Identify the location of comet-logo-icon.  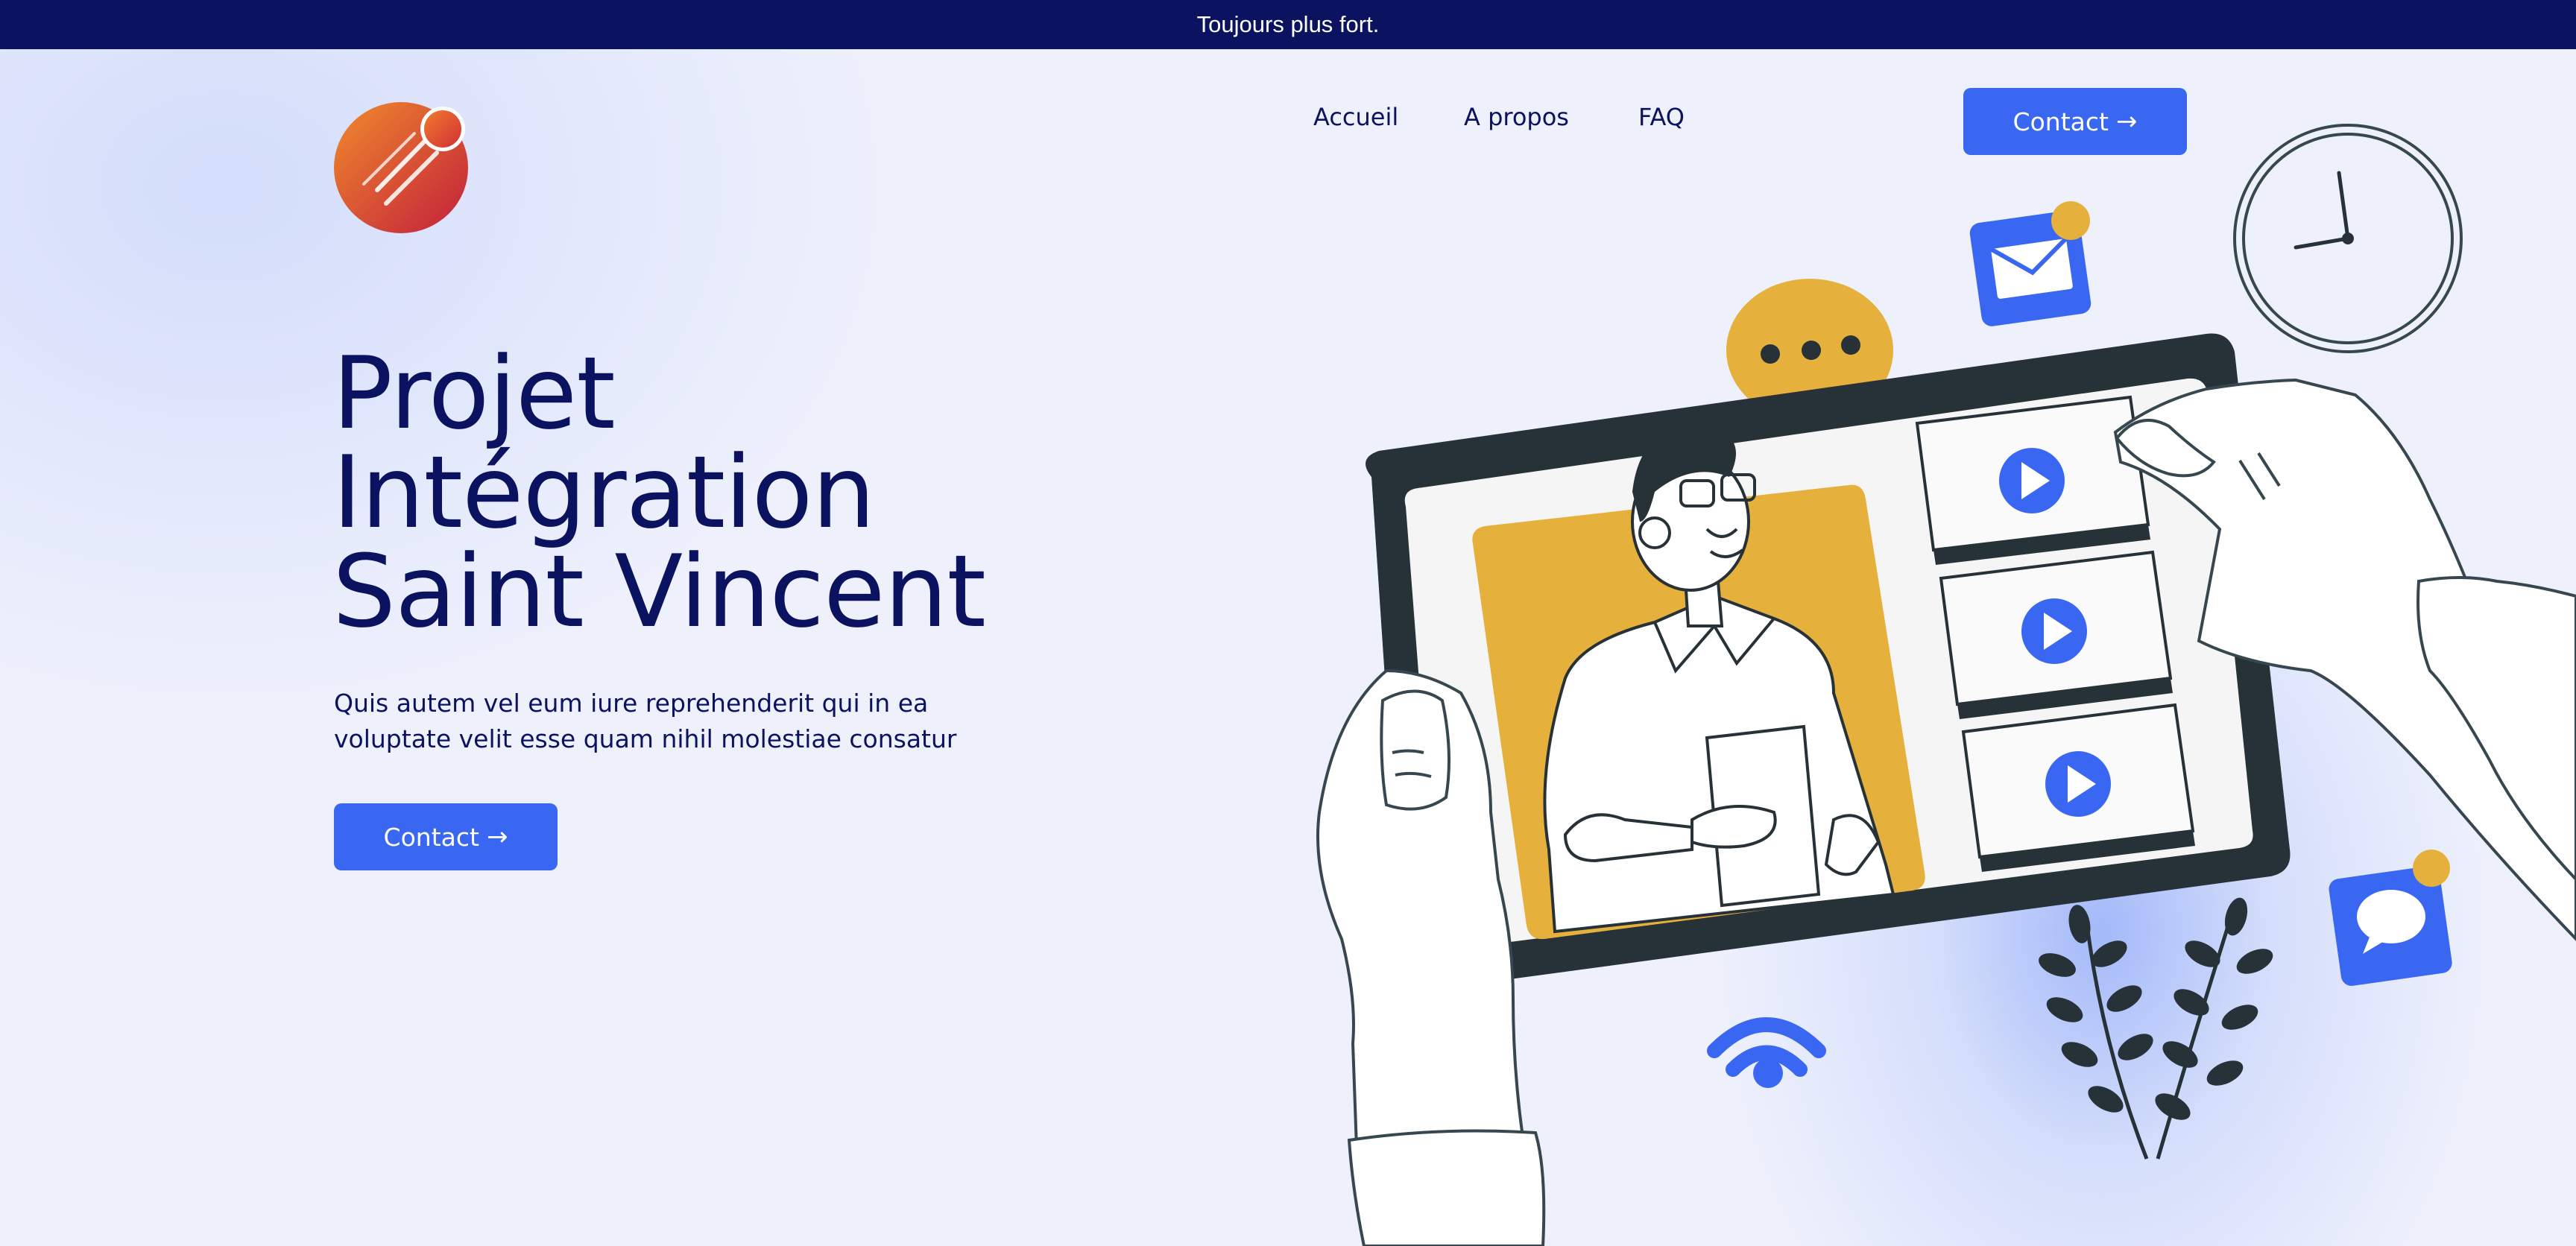
(402, 168).